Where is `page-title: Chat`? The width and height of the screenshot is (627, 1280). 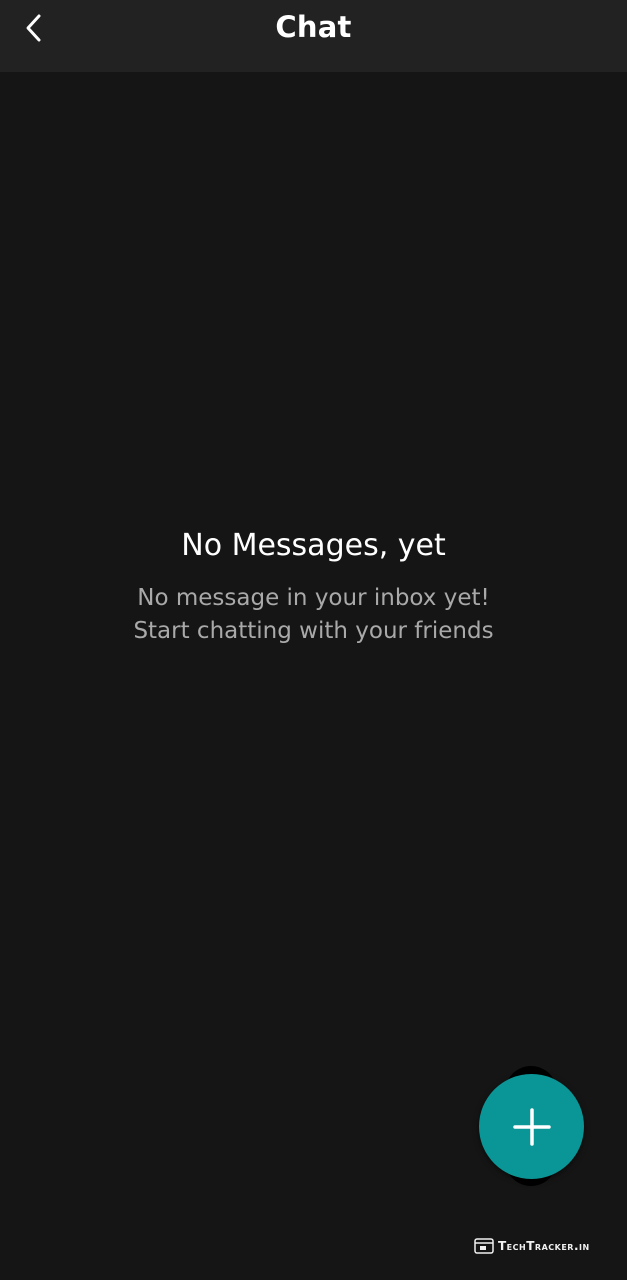
page-title: Chat is located at coordinates (313, 27).